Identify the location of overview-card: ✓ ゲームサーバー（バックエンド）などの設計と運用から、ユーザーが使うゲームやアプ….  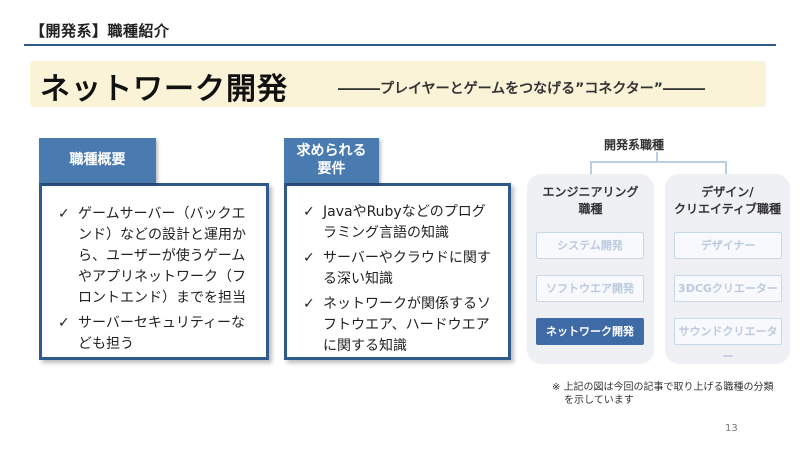
(154, 271).